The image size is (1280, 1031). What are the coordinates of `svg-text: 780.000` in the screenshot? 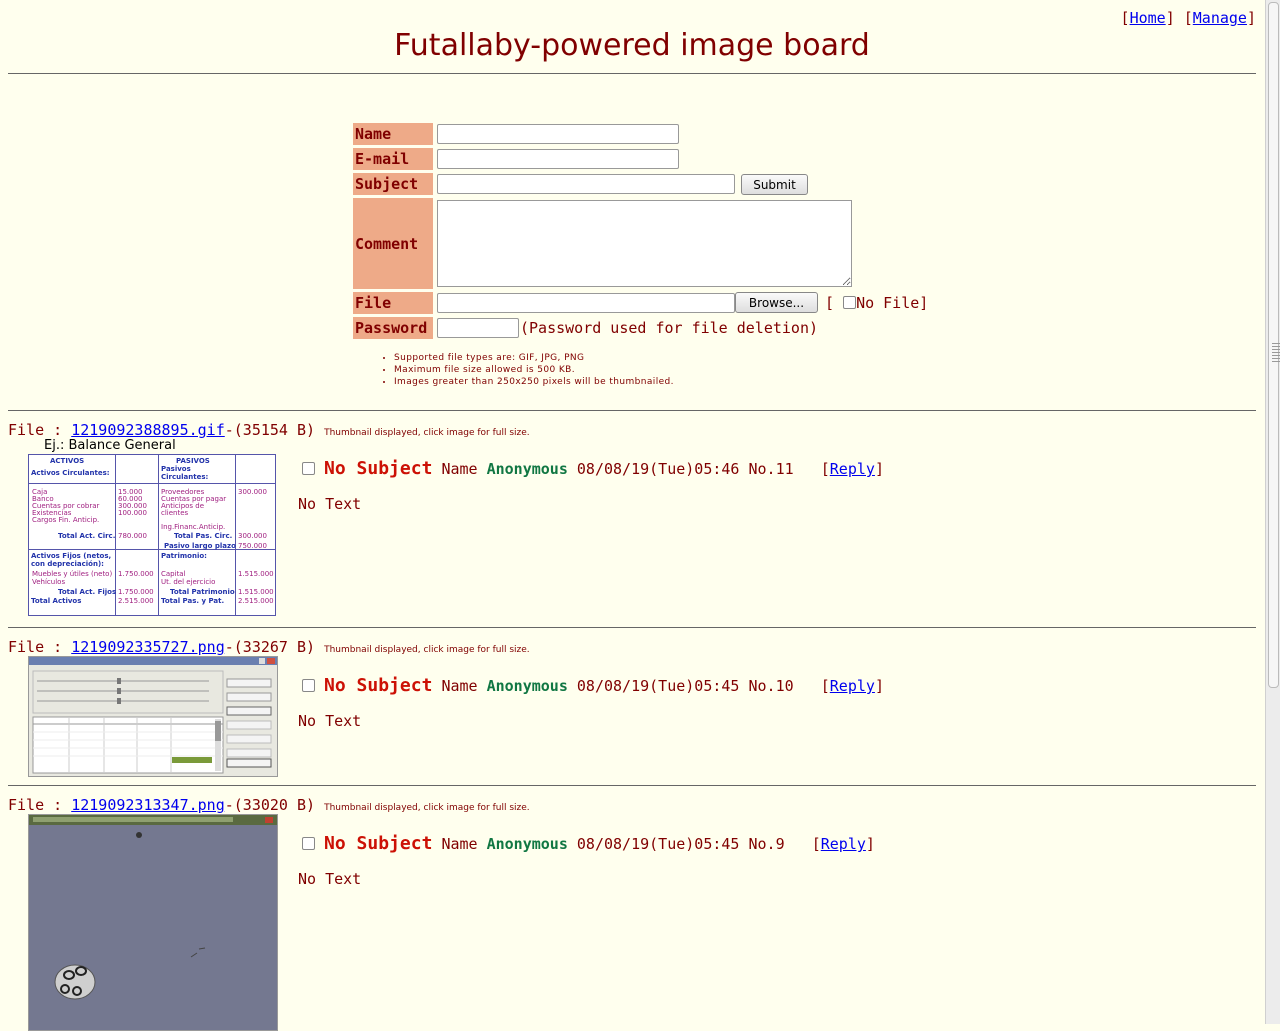 It's located at (132, 536).